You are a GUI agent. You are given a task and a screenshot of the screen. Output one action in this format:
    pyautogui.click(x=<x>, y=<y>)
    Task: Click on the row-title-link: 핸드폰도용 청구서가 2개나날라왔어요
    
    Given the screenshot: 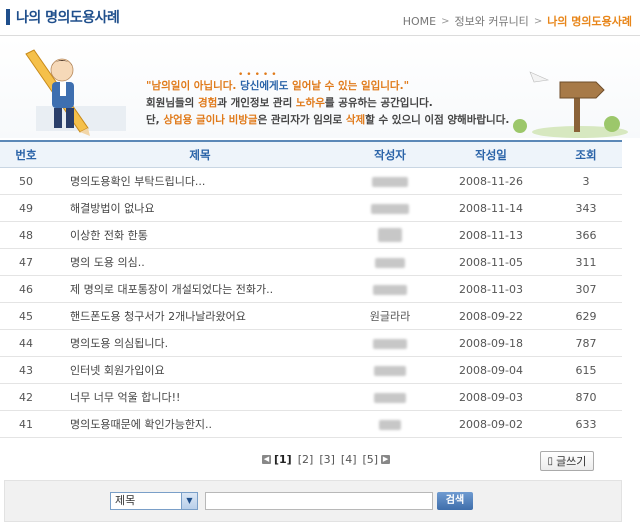 What is the action you would take?
    pyautogui.click(x=200, y=316)
    